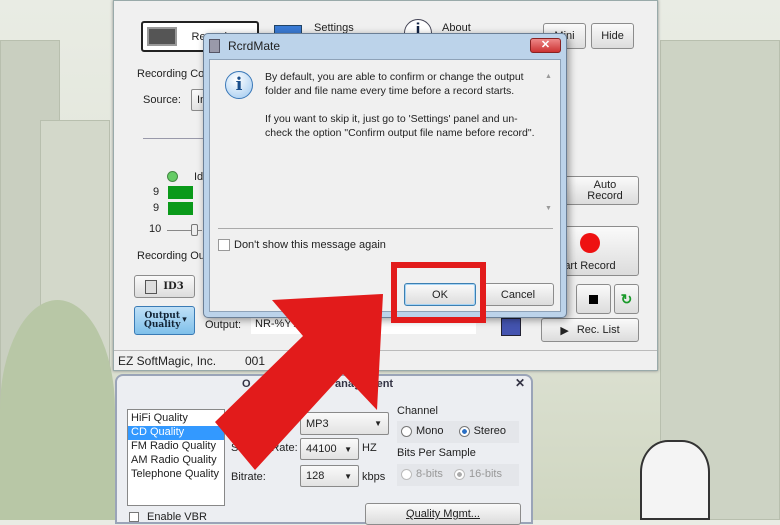  I want to click on red-arrow-annotation, so click(299, 382).